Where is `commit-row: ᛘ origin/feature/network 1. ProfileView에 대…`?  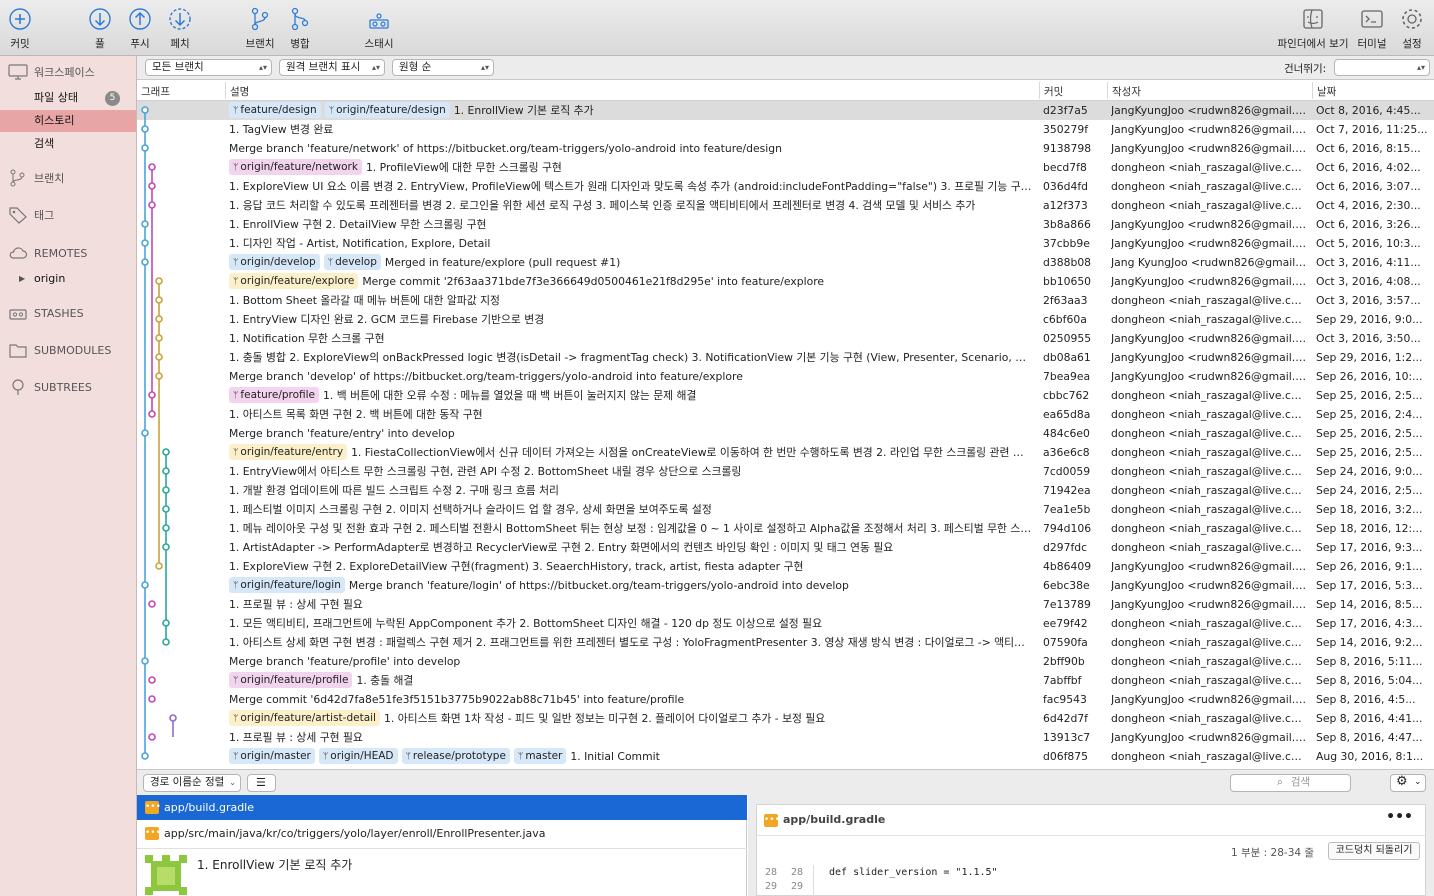 commit-row: ᛘ origin/feature/network 1. ProfileView에 대… is located at coordinates (785, 167).